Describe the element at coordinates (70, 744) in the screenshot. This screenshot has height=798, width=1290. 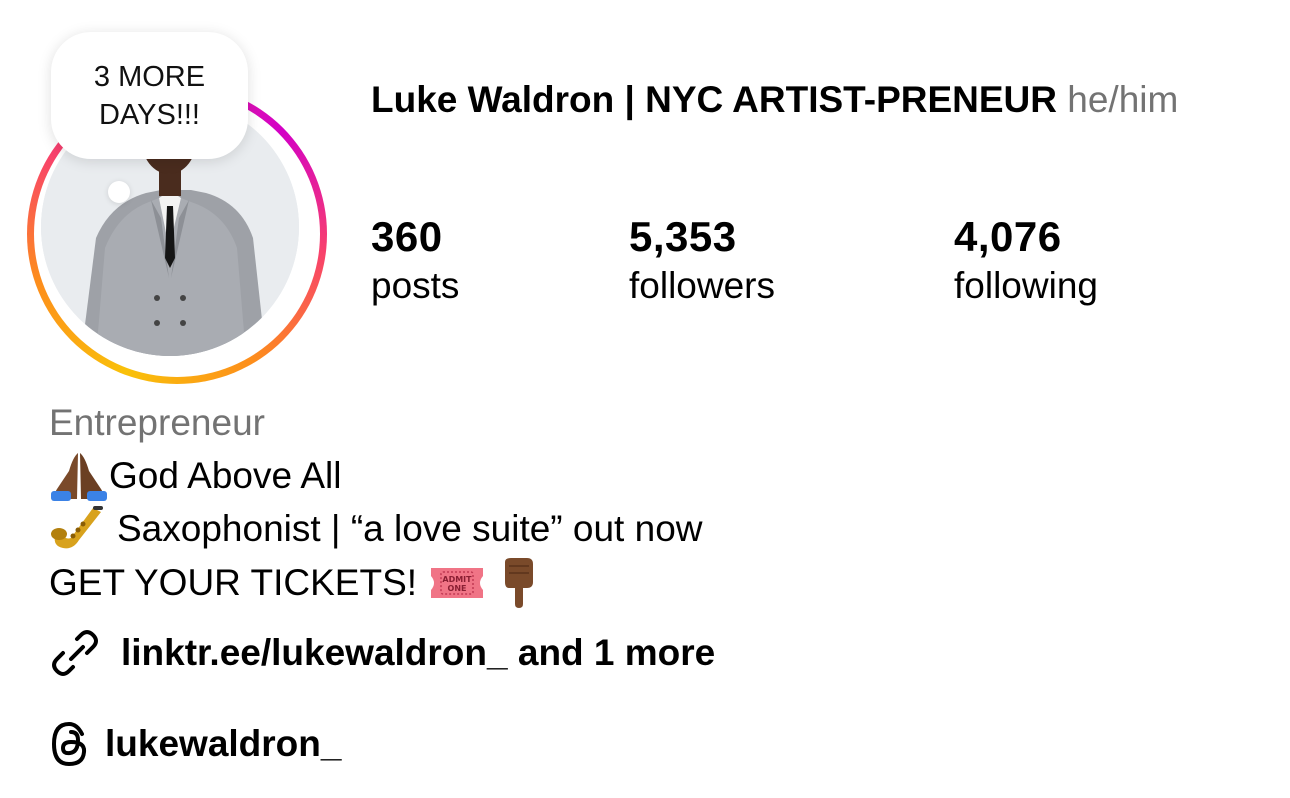
I see `threads-icon` at that location.